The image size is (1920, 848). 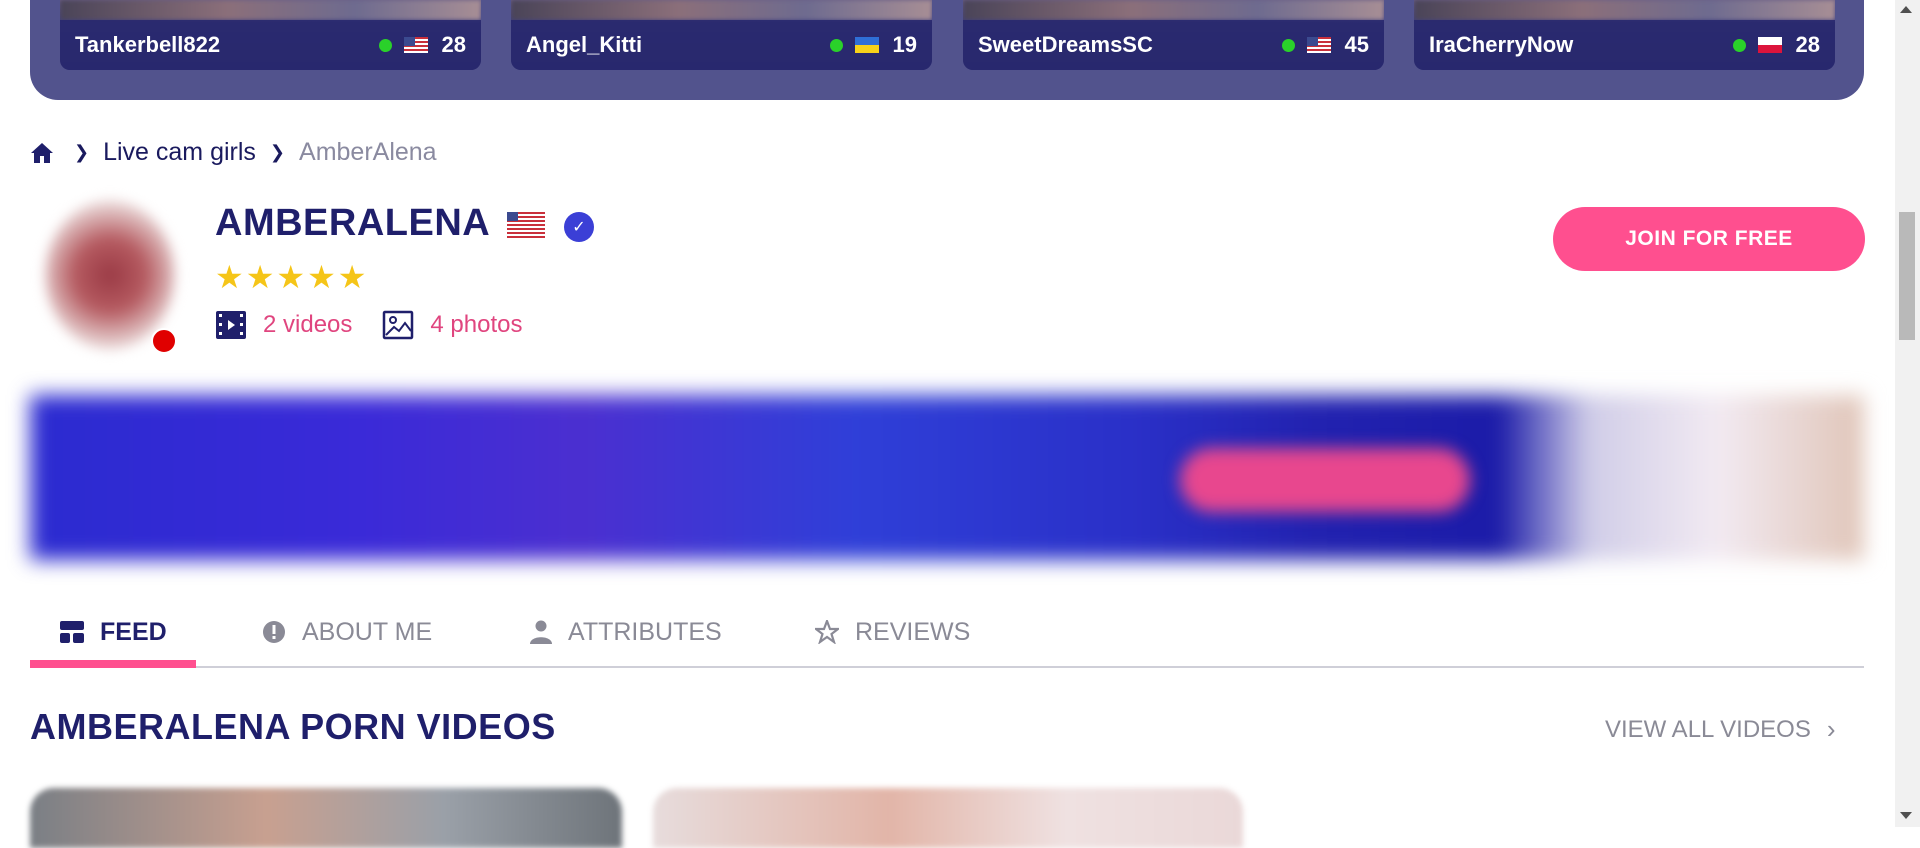 What do you see at coordinates (541, 632) in the screenshot?
I see `person-icon` at bounding box center [541, 632].